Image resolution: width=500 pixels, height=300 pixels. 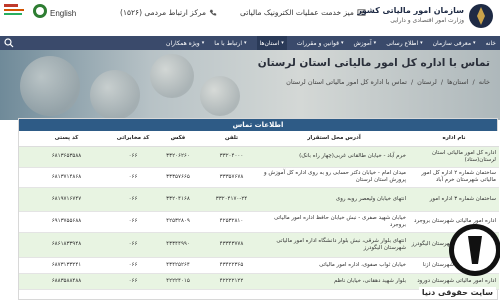 What do you see at coordinates (271, 43) in the screenshot?
I see `nav-item: استان‌ها ▾` at bounding box center [271, 43].